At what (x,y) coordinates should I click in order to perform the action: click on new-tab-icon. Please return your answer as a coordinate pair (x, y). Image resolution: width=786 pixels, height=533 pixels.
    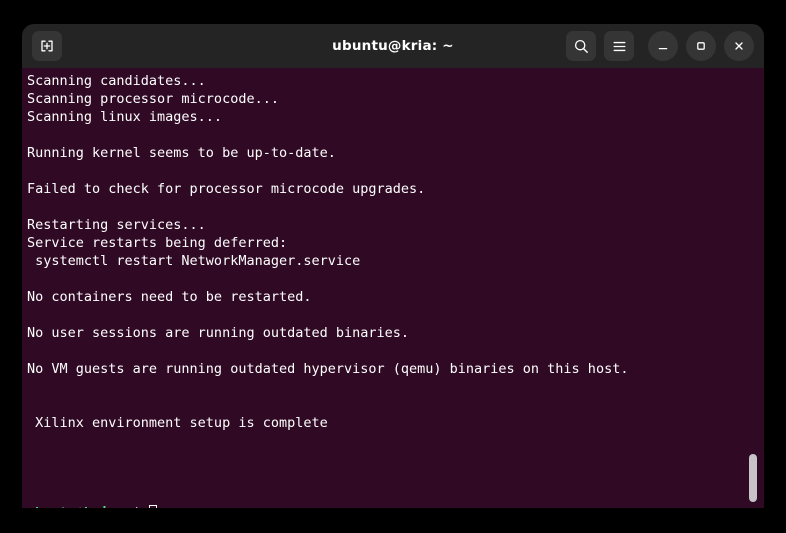
    Looking at the image, I should click on (47, 46).